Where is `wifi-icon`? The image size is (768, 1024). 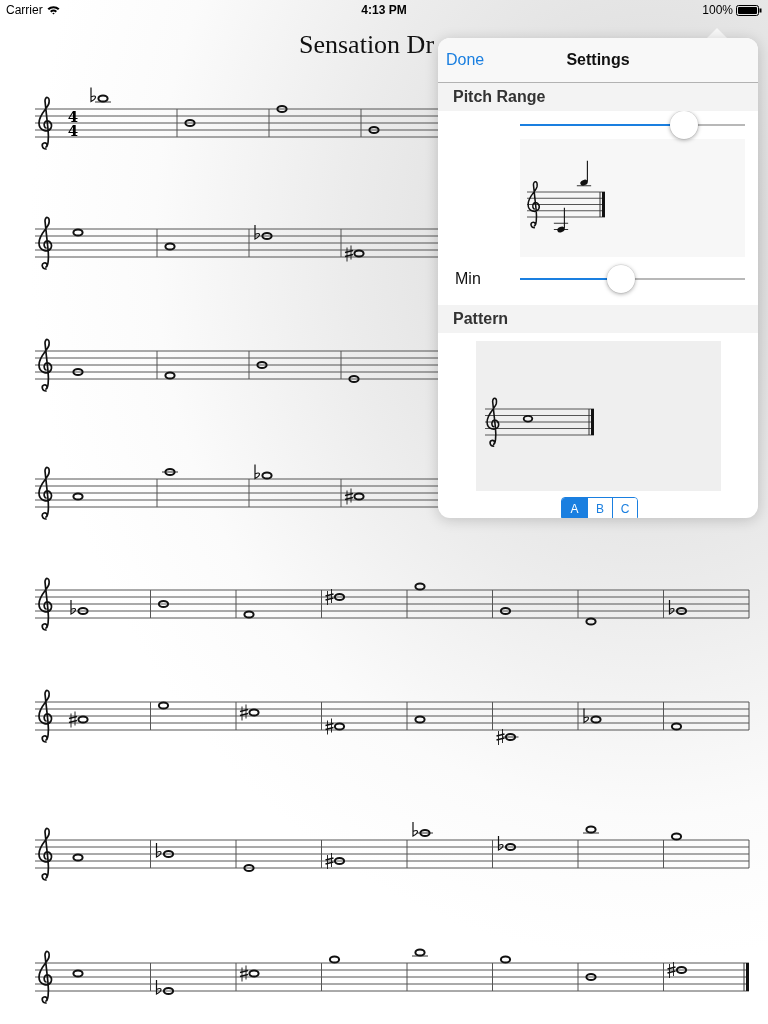 wifi-icon is located at coordinates (53, 10).